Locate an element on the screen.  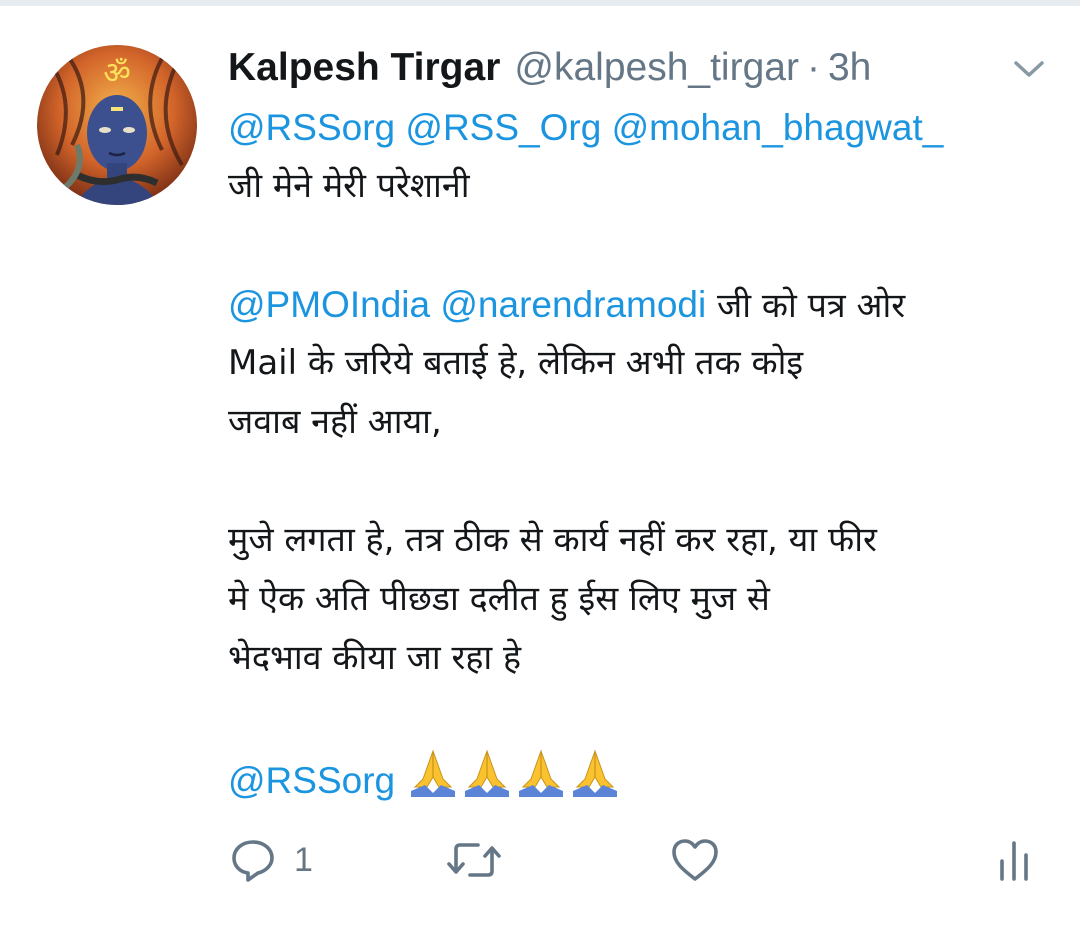
avatar: ॐ is located at coordinates (117, 125).